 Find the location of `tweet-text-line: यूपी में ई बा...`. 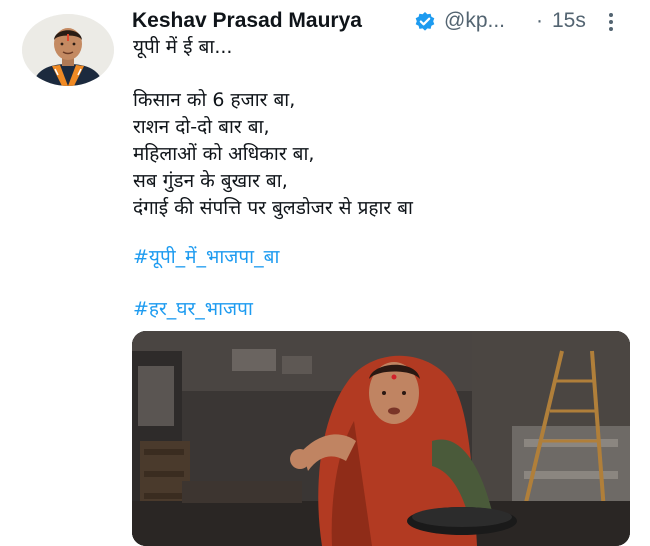

tweet-text-line: यूपी में ई बा... is located at coordinates (183, 47).